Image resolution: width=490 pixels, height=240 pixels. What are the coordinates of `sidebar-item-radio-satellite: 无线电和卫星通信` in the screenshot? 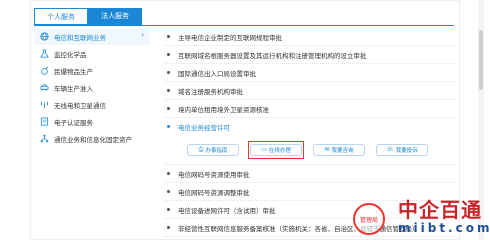 It's located at (92, 104).